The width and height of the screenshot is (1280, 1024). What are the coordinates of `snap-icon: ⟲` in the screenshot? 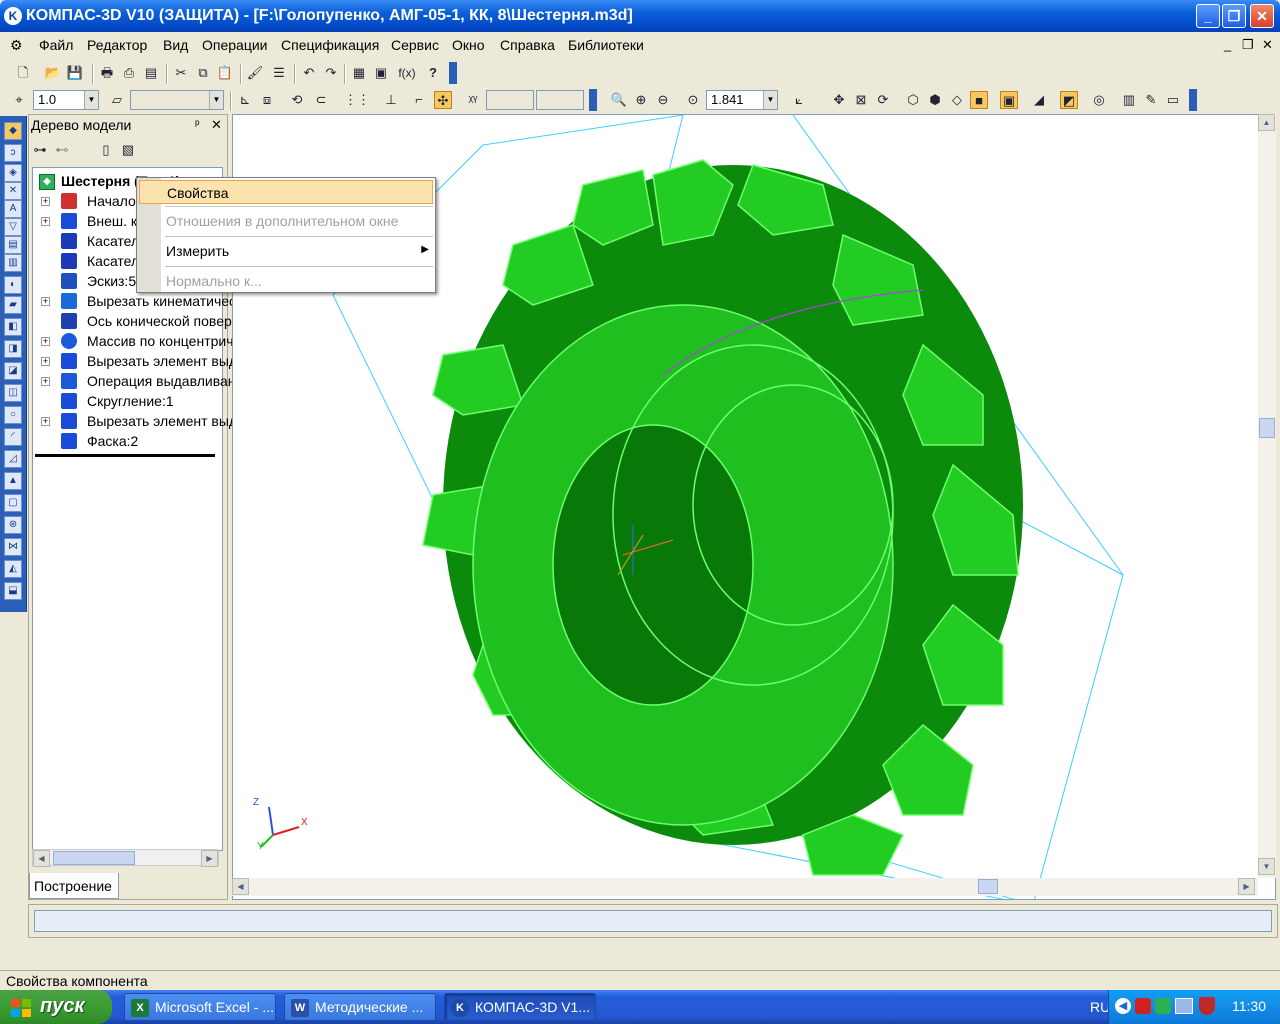 It's located at (297, 100).